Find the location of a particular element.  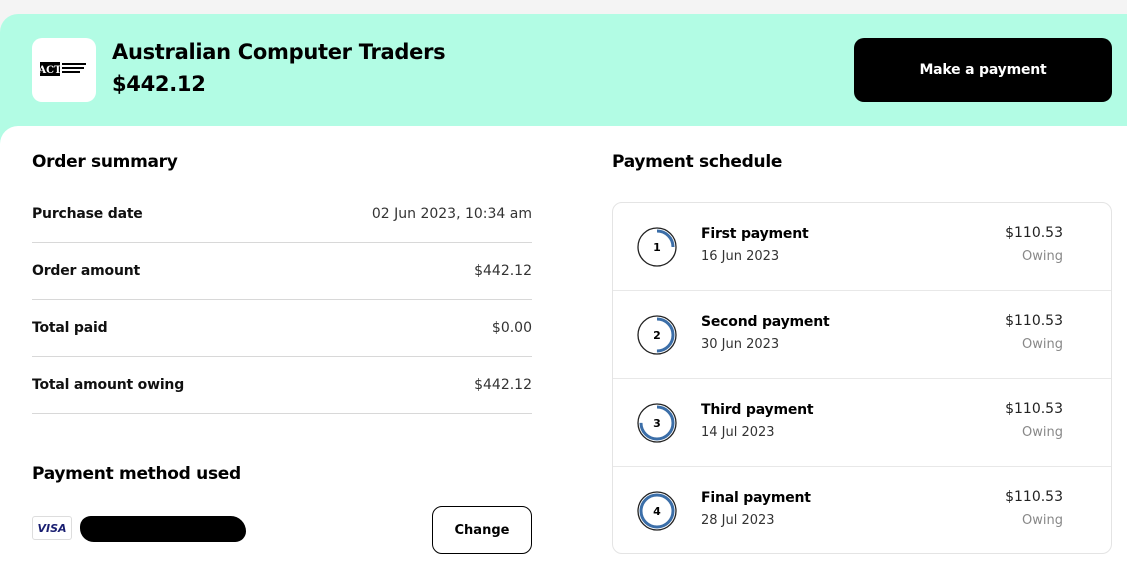

progress-ring-icon: 4 is located at coordinates (657, 511).